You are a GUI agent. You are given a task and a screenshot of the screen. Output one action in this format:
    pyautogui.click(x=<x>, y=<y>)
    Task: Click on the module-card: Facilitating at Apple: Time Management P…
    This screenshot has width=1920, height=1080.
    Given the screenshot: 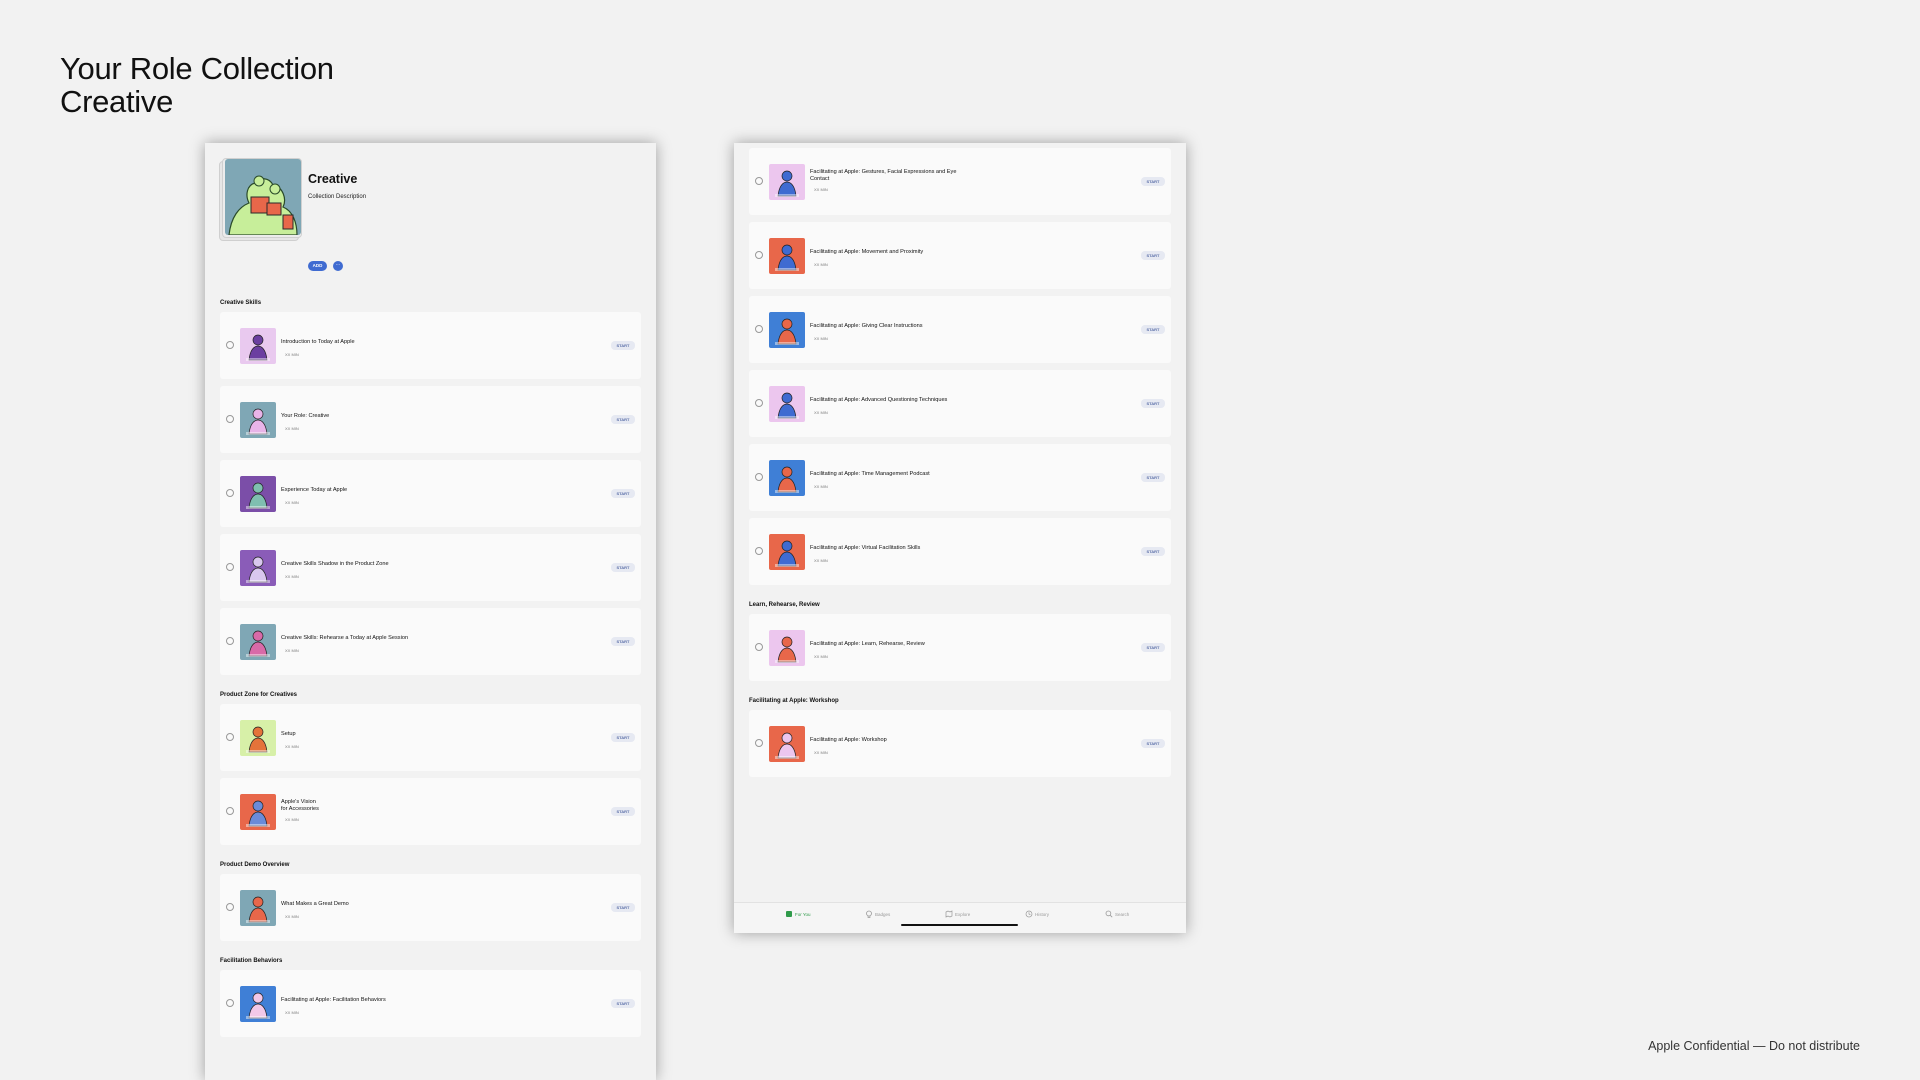 What is the action you would take?
    pyautogui.click(x=960, y=477)
    